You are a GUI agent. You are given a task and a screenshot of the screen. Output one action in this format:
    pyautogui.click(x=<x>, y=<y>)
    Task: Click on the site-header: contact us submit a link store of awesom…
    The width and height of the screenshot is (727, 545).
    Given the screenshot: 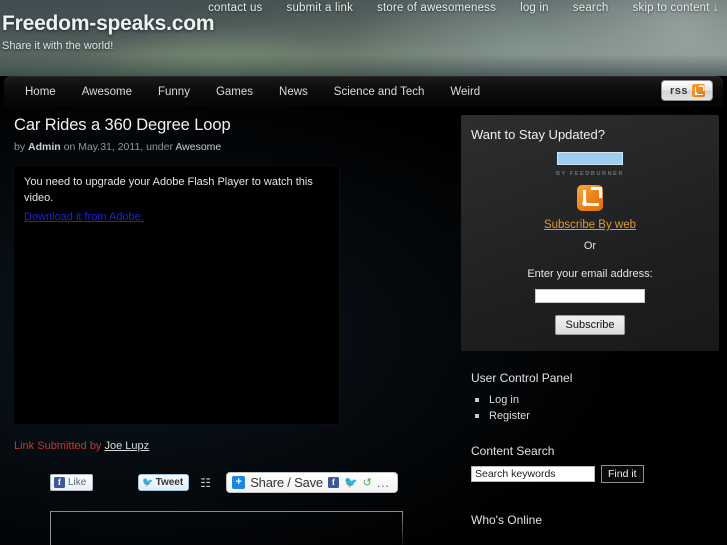 What is the action you would take?
    pyautogui.click(x=363, y=38)
    